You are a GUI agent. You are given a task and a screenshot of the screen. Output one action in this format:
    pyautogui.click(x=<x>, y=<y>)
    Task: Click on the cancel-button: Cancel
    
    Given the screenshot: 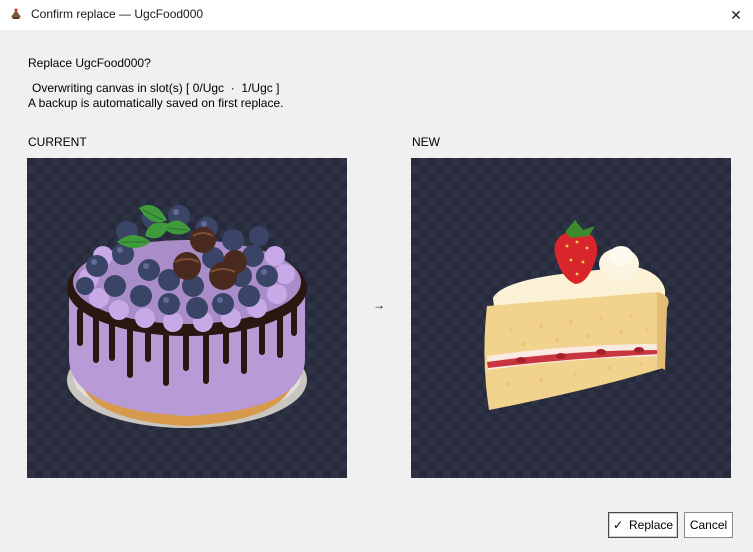 What is the action you would take?
    pyautogui.click(x=708, y=525)
    